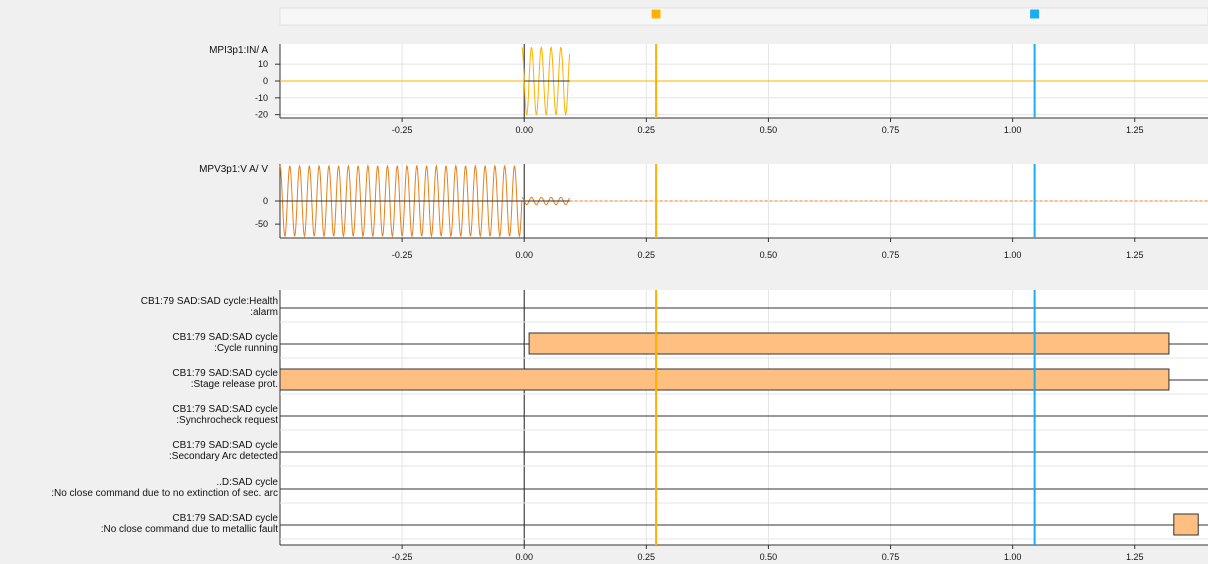  What do you see at coordinates (223, 456) in the screenshot?
I see `signal-label-sub: :Secondary Arc detected` at bounding box center [223, 456].